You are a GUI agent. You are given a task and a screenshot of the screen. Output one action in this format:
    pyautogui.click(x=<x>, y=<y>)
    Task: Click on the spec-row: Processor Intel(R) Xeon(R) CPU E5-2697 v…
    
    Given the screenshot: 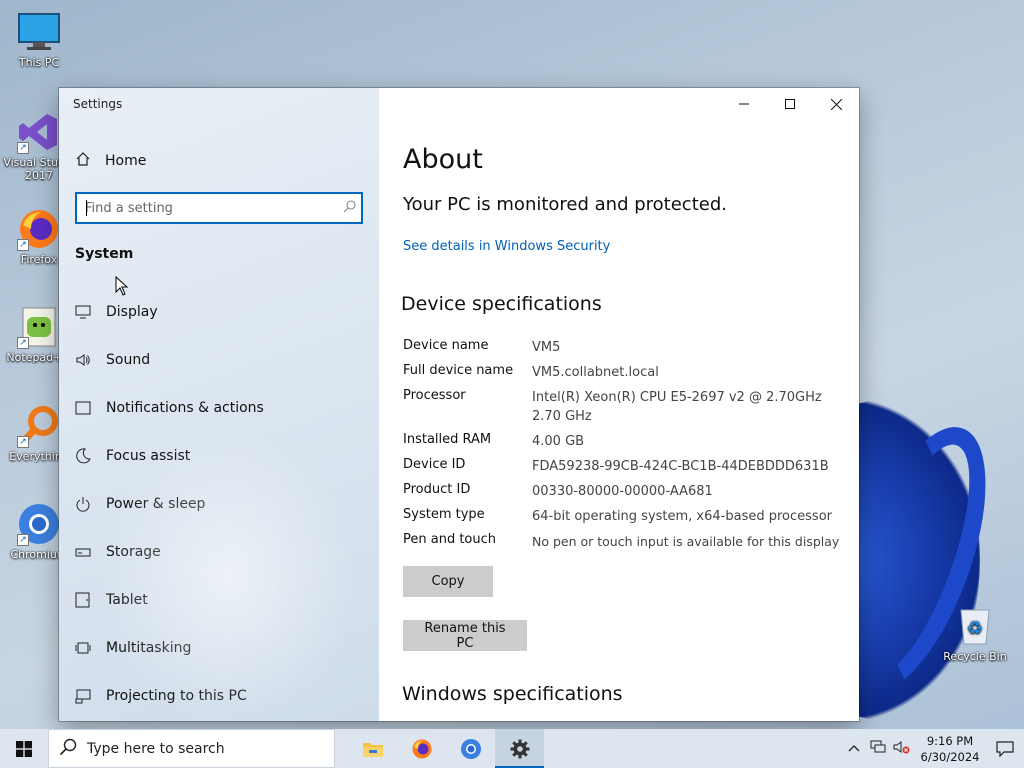 What is the action you would take?
    pyautogui.click(x=622, y=410)
    